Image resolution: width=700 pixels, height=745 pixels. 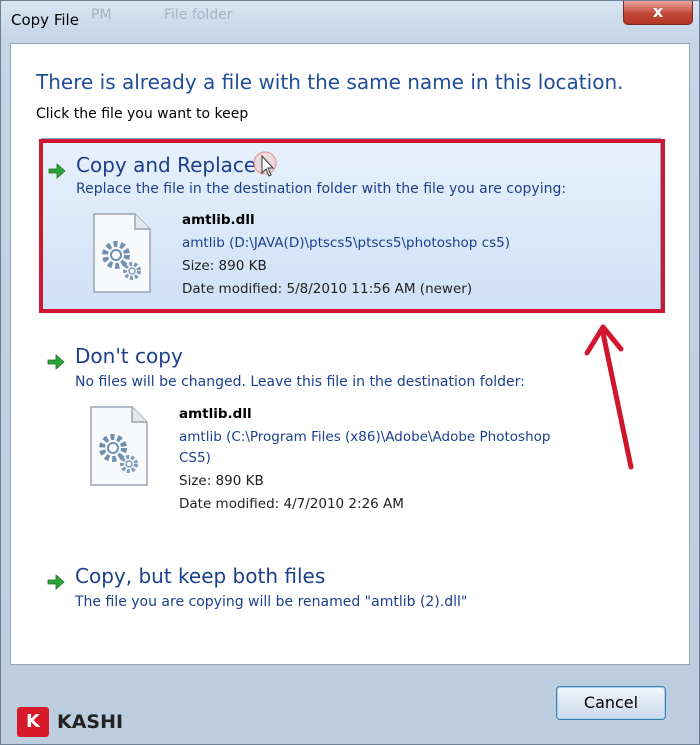 What do you see at coordinates (195, 458) in the screenshot?
I see `file-path-continued: CS5)` at bounding box center [195, 458].